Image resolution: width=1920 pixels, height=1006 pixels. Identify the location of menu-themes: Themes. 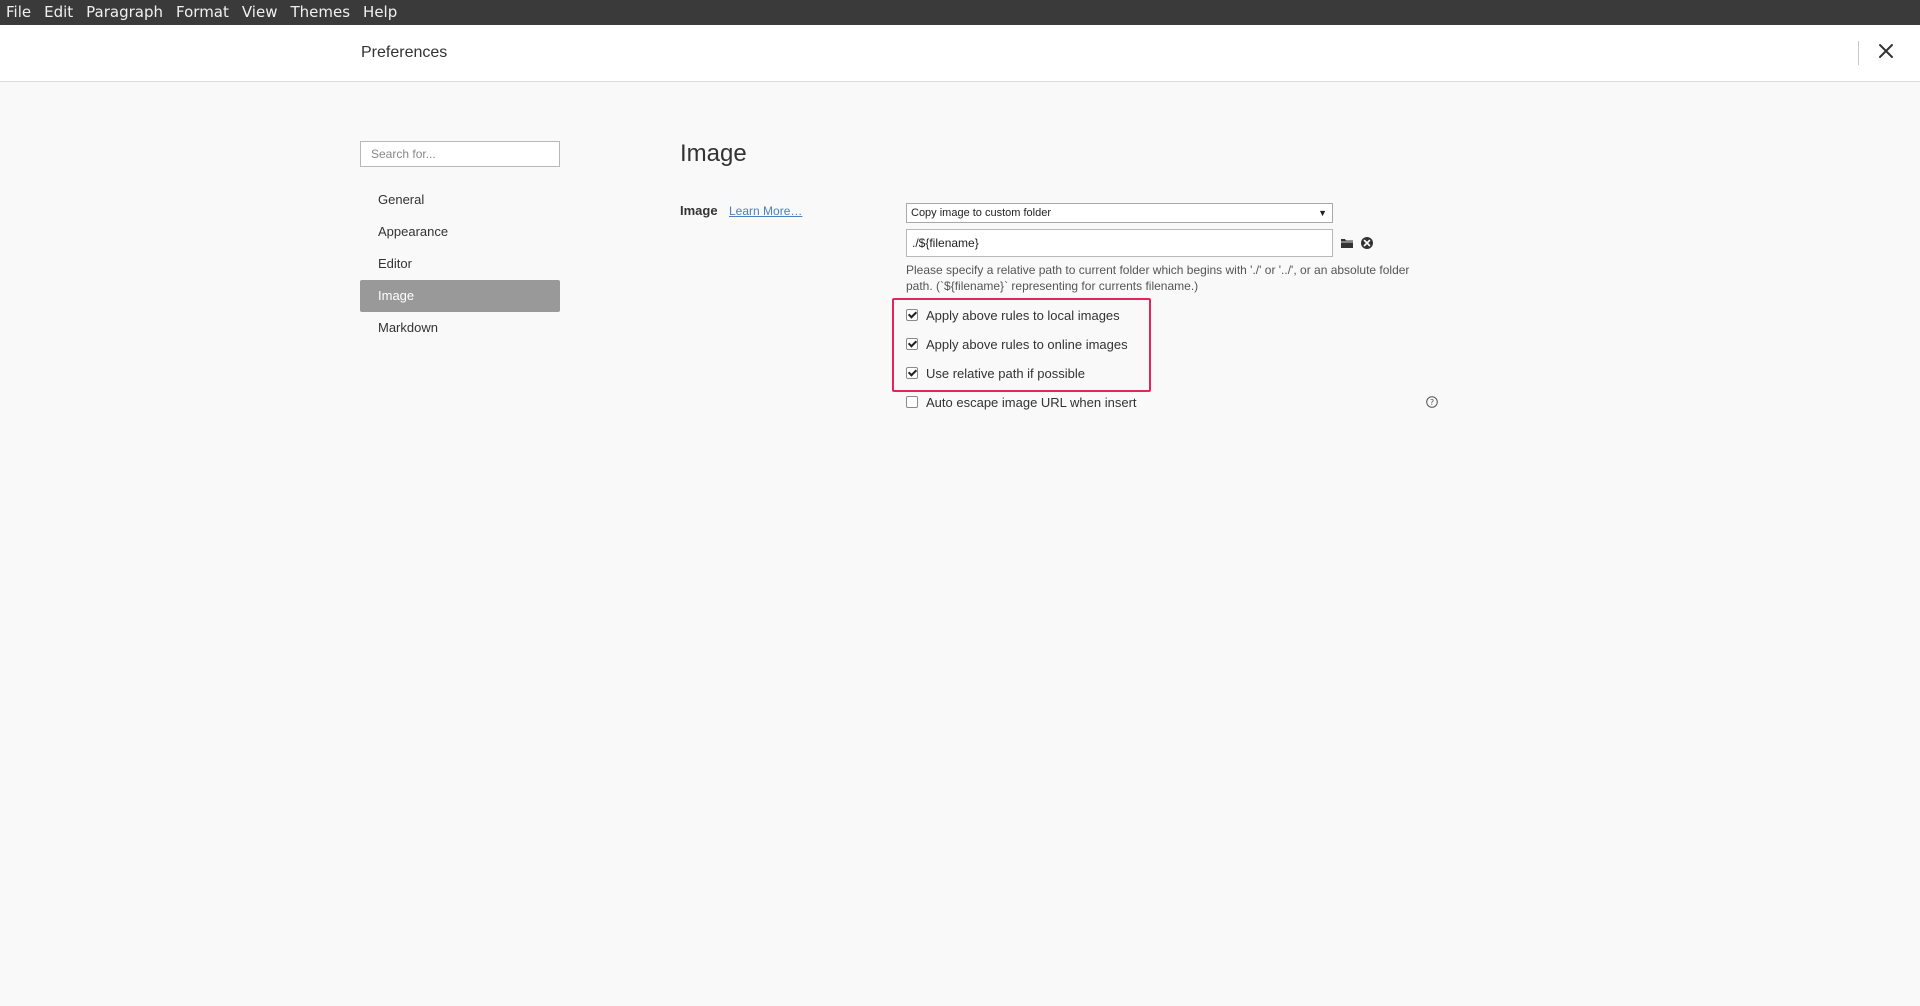
(320, 12).